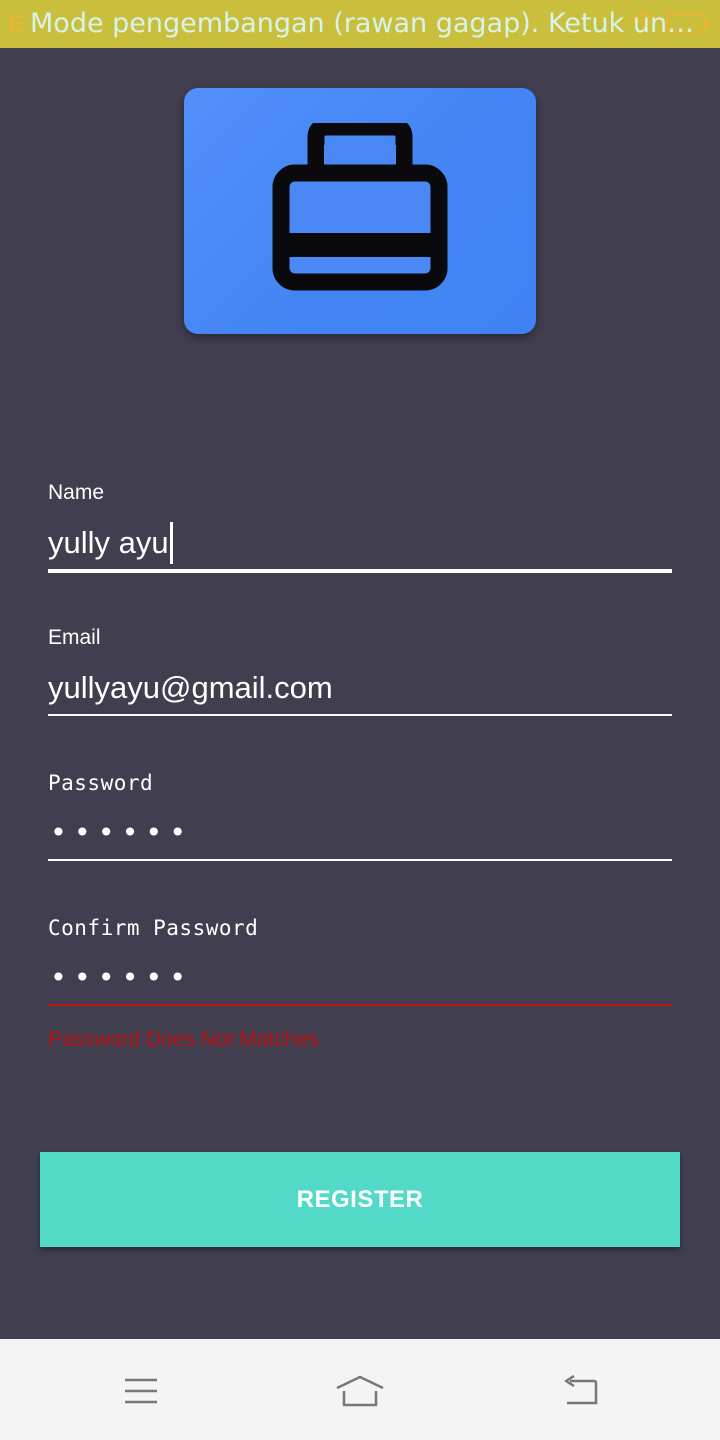 This screenshot has height=1440, width=720. What do you see at coordinates (360, 207) in the screenshot?
I see `briefcase-icon` at bounding box center [360, 207].